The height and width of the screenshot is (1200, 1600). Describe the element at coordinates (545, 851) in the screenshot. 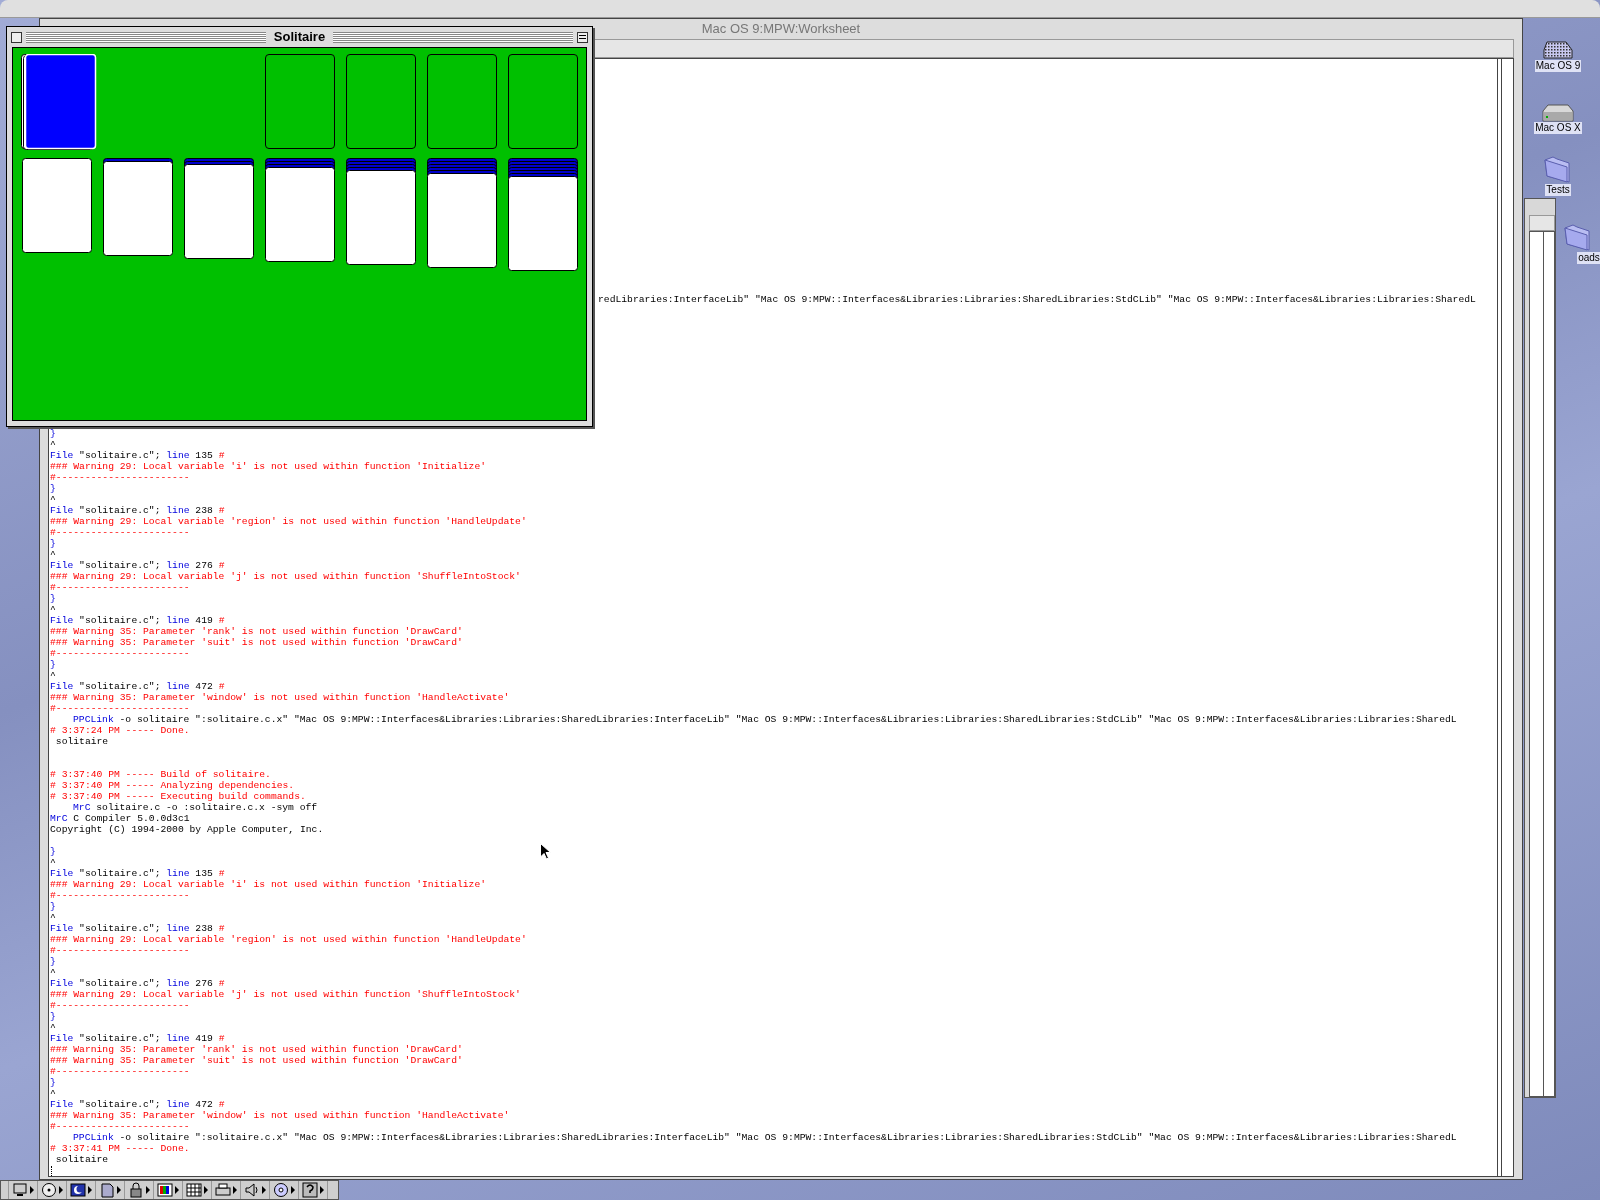

I see `mouse-pointer-icon` at that location.